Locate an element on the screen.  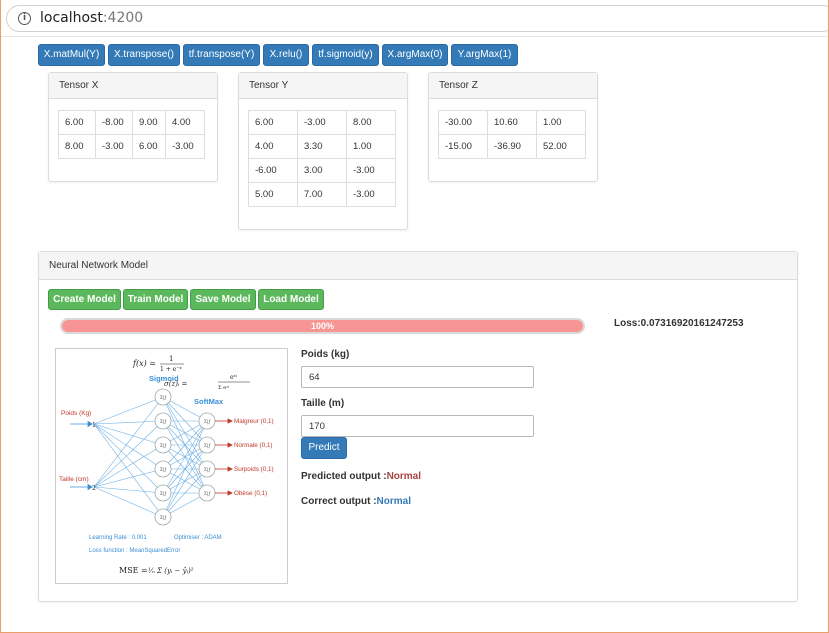
table-row: -6.00 3.00 -3.00 is located at coordinates (322, 170).